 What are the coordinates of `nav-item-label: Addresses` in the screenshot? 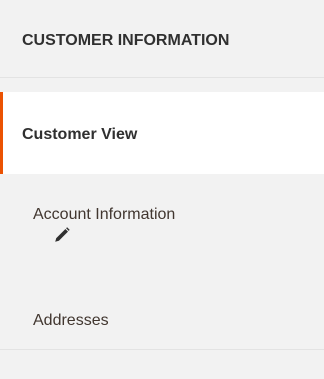 It's located at (71, 320).